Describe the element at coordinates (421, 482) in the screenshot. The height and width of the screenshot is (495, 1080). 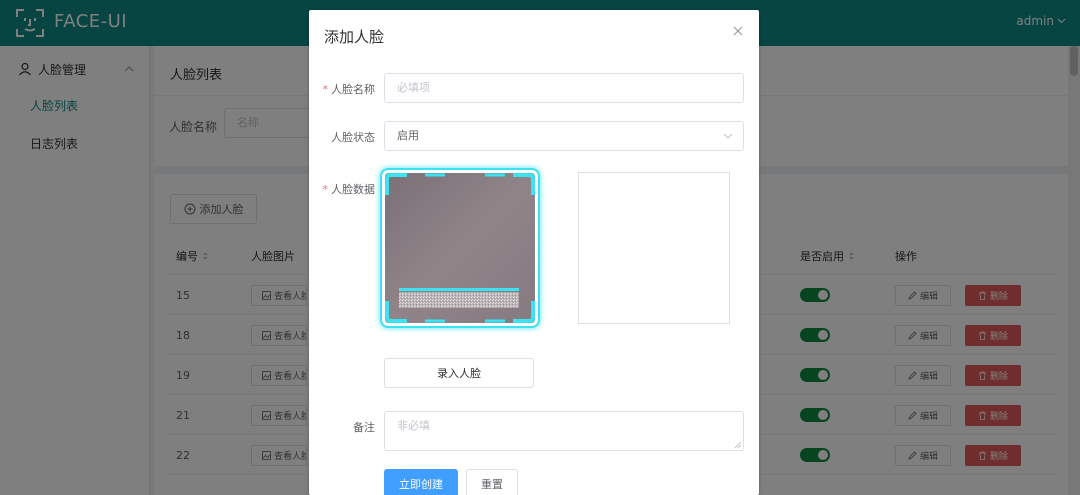
I see `submit-button: 立即创建` at that location.